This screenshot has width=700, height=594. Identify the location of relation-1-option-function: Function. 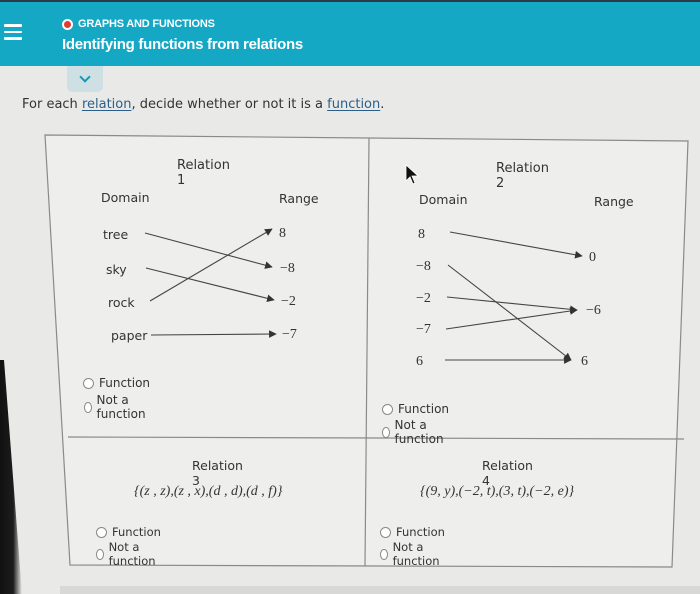
(116, 383).